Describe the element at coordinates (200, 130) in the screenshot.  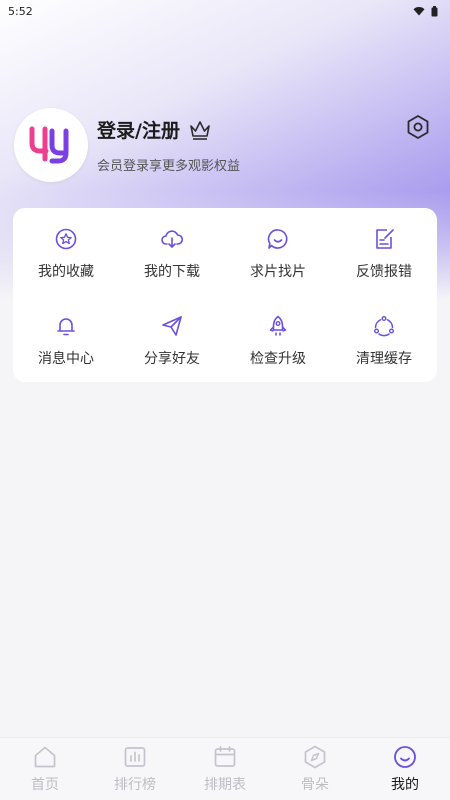
I see `crown-icon` at that location.